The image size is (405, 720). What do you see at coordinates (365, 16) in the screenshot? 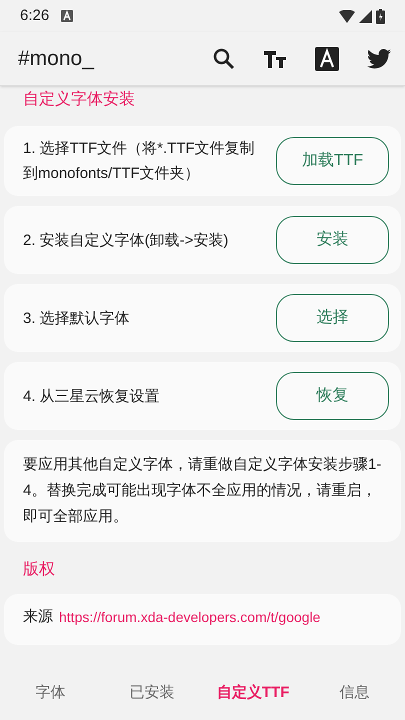
I see `signal-icon` at bounding box center [365, 16].